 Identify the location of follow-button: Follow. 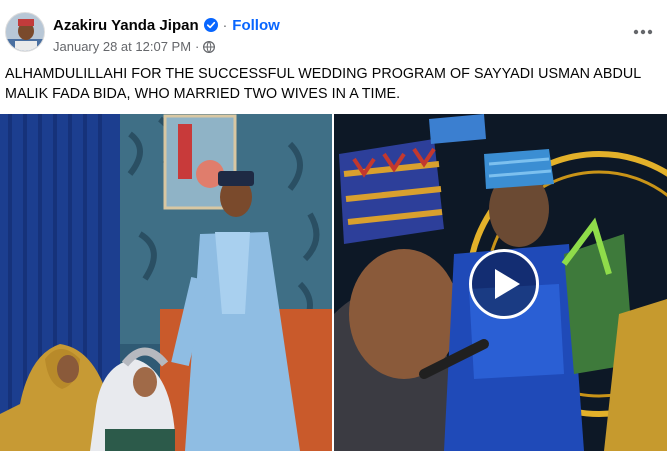
(256, 25).